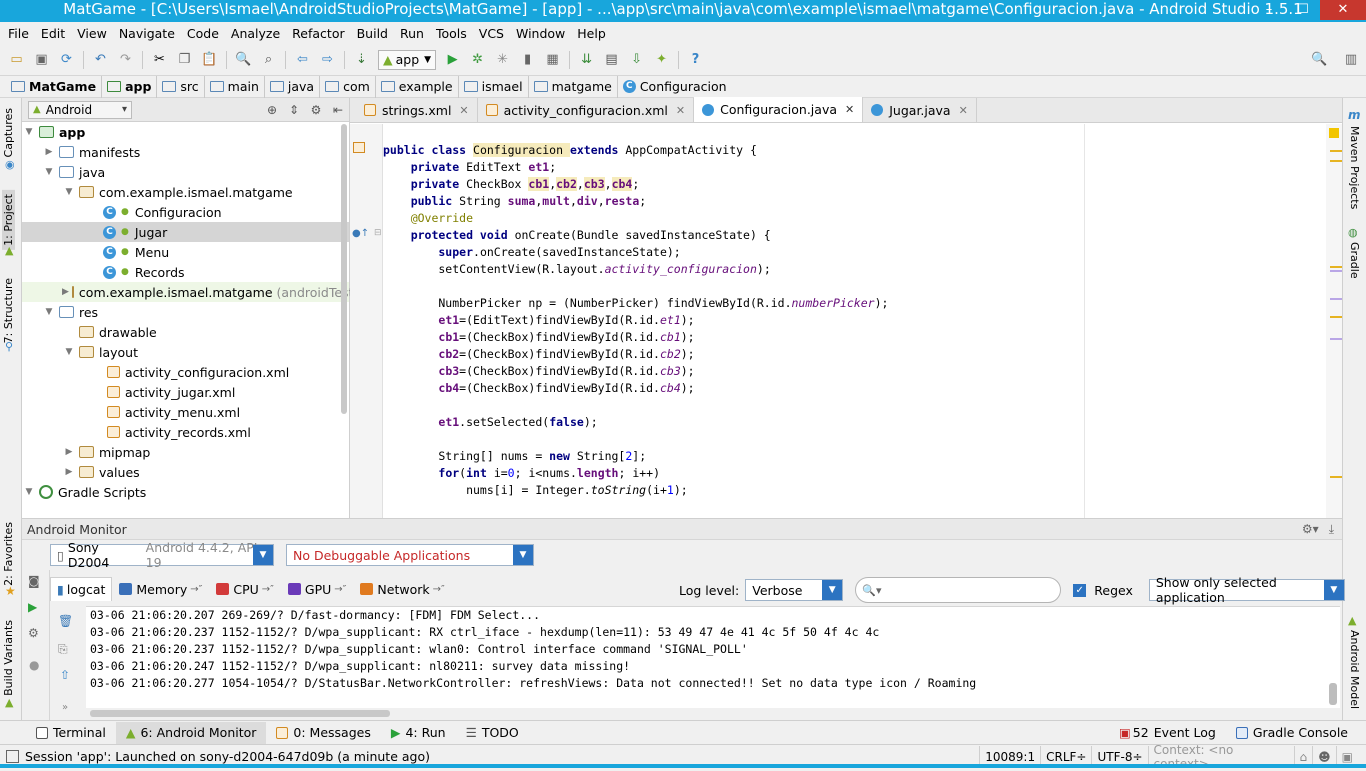  I want to click on menu-refactor: Refactor, so click(318, 33).